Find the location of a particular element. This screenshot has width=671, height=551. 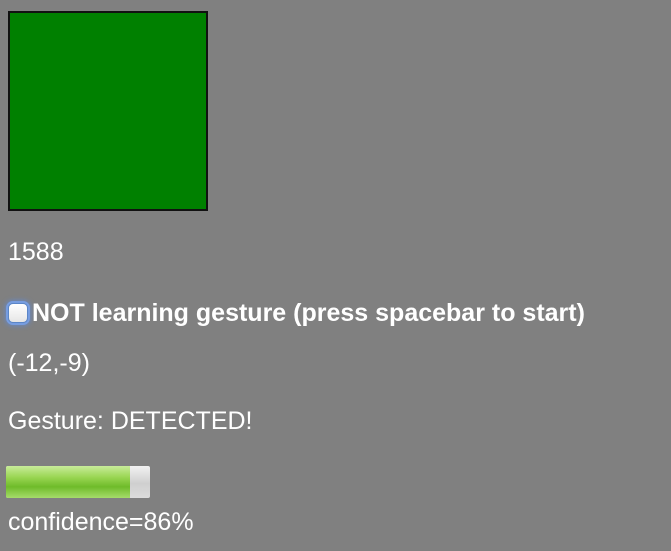

color-swatch is located at coordinates (108, 111).